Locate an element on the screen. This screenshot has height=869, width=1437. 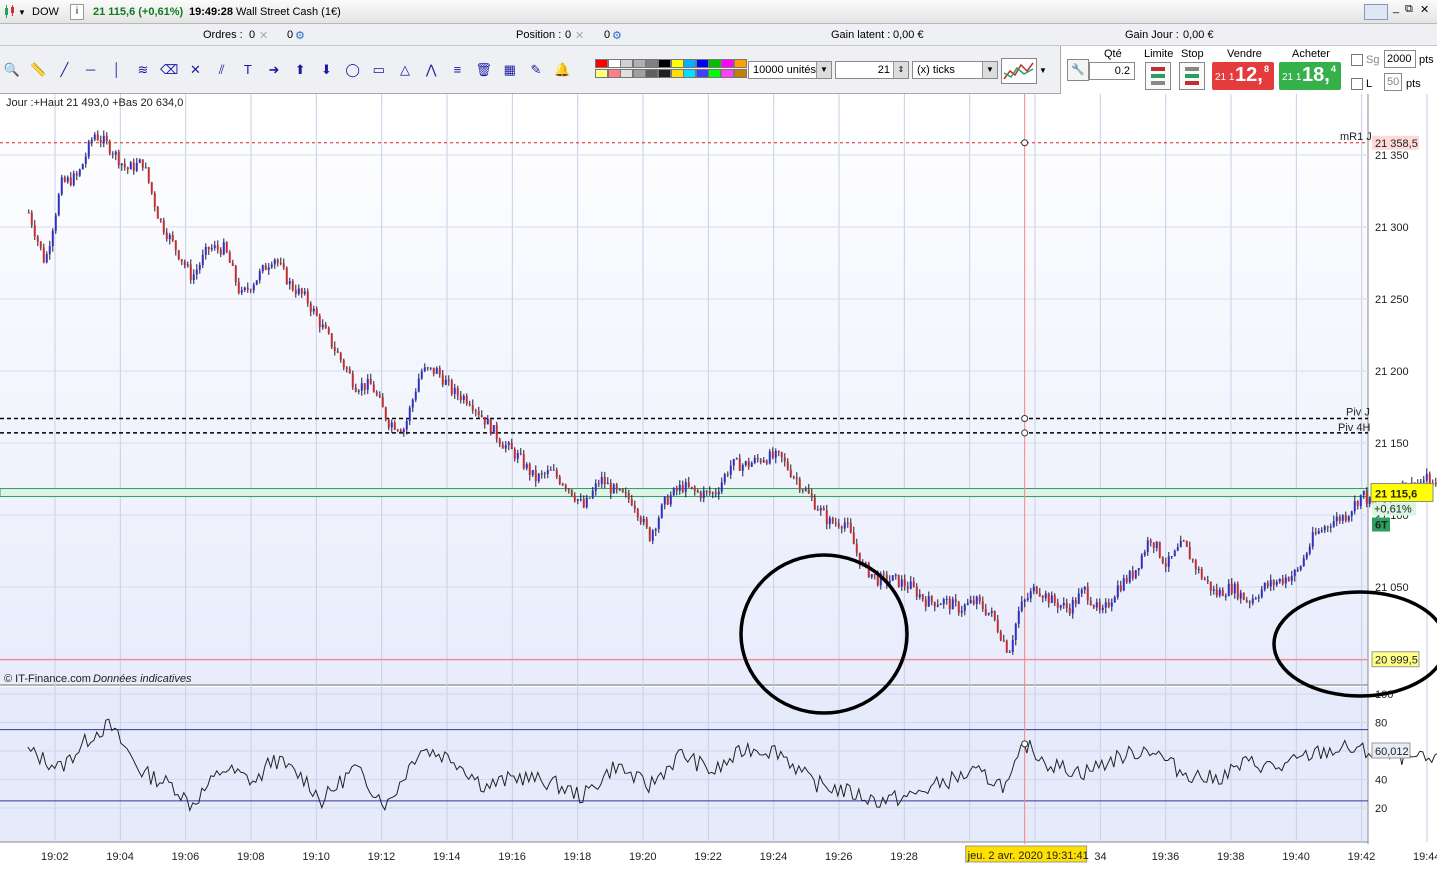
cross-icon: ✕ is located at coordinates (195, 70).